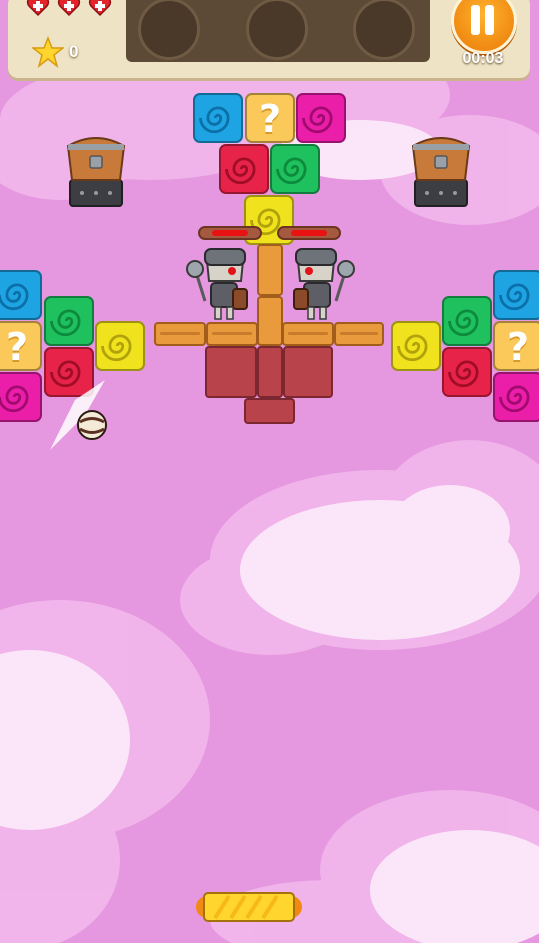 The width and height of the screenshot is (539, 943). What do you see at coordinates (48, 52) in the screenshot?
I see `star-icon` at bounding box center [48, 52].